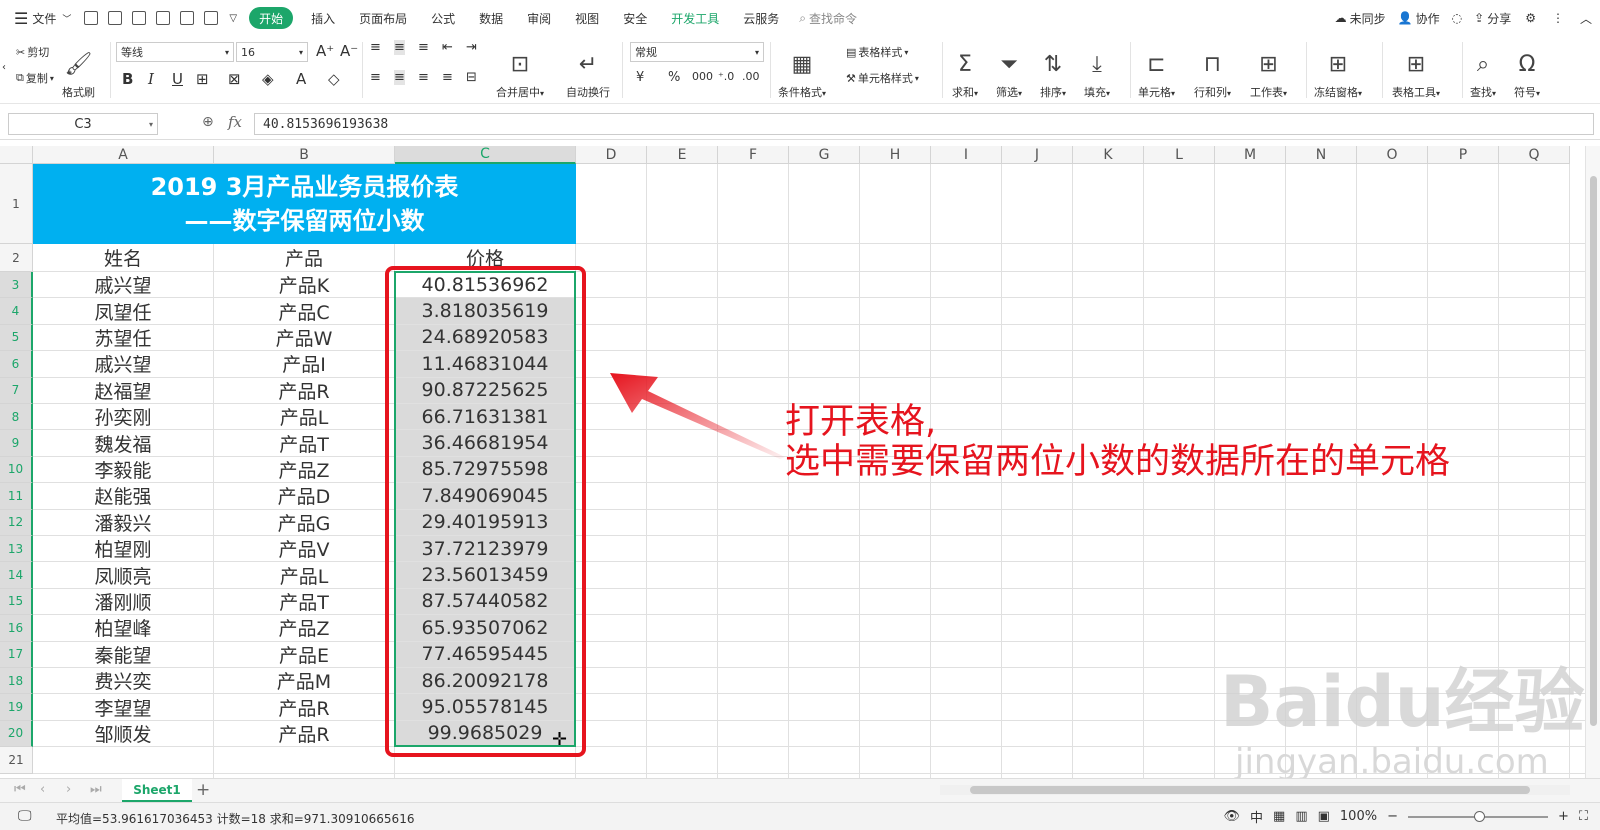 This screenshot has height=830, width=1600. I want to click on row-header-5: 5, so click(16, 338).